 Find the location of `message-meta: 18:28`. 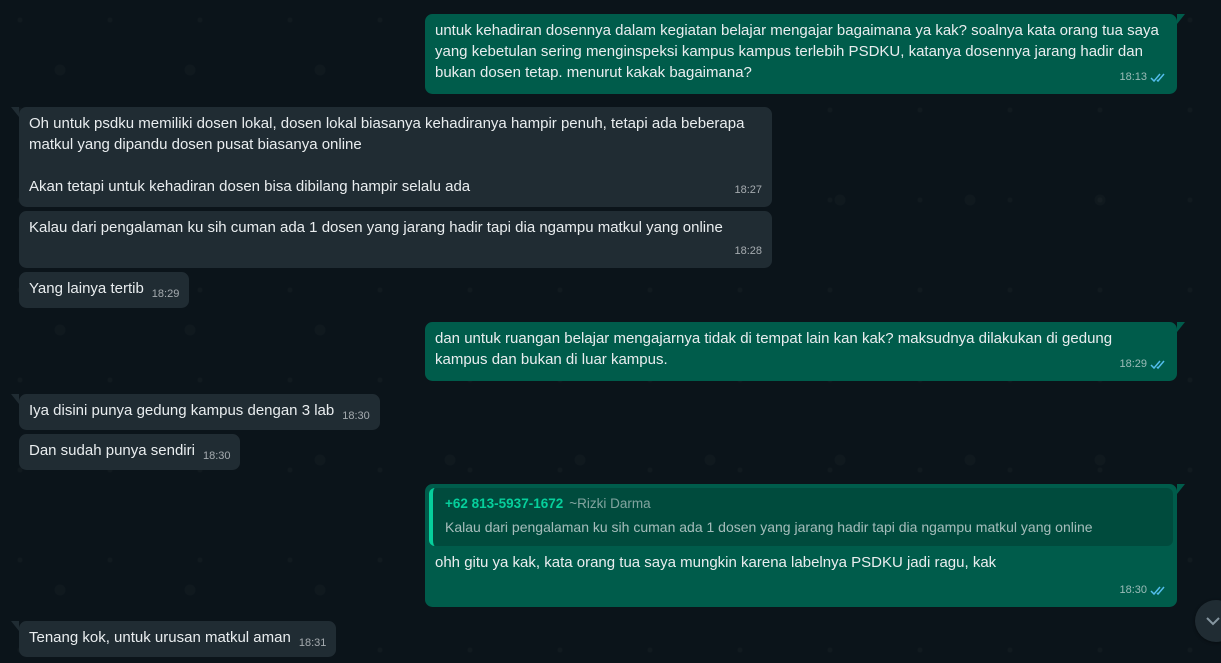

message-meta: 18:28 is located at coordinates (748, 251).